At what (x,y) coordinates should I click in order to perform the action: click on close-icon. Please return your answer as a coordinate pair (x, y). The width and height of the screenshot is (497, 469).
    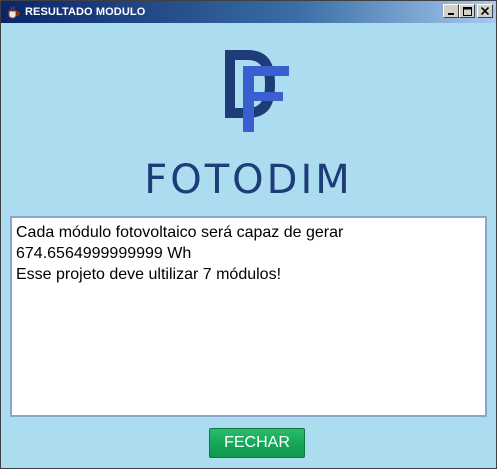
    Looking at the image, I should click on (485, 11).